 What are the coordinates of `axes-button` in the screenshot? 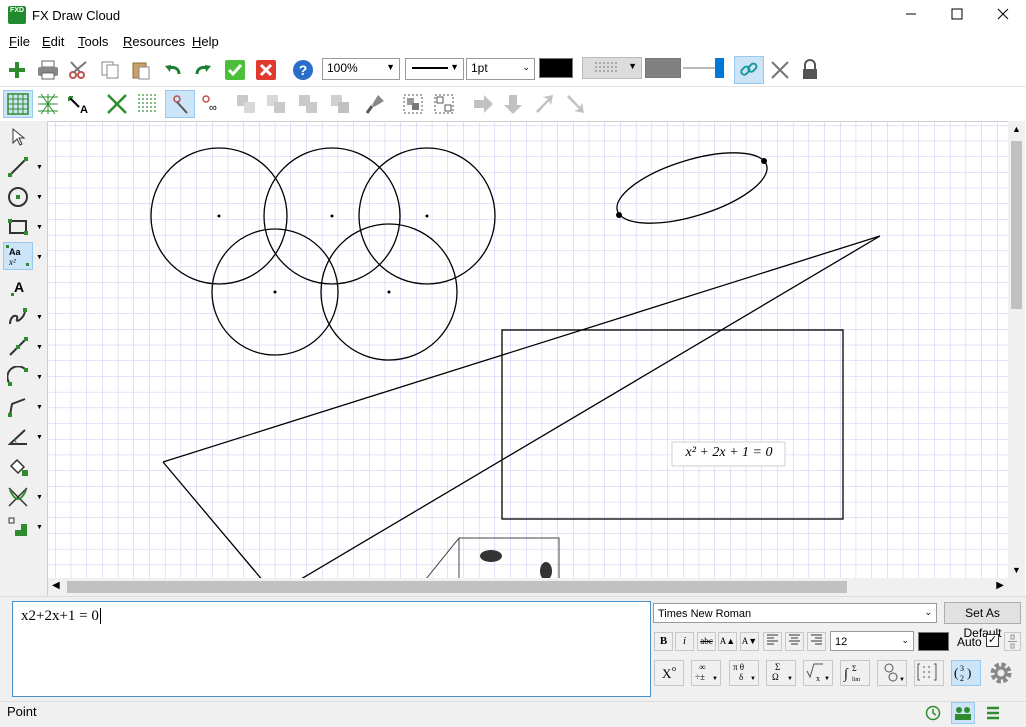 It's located at (117, 104).